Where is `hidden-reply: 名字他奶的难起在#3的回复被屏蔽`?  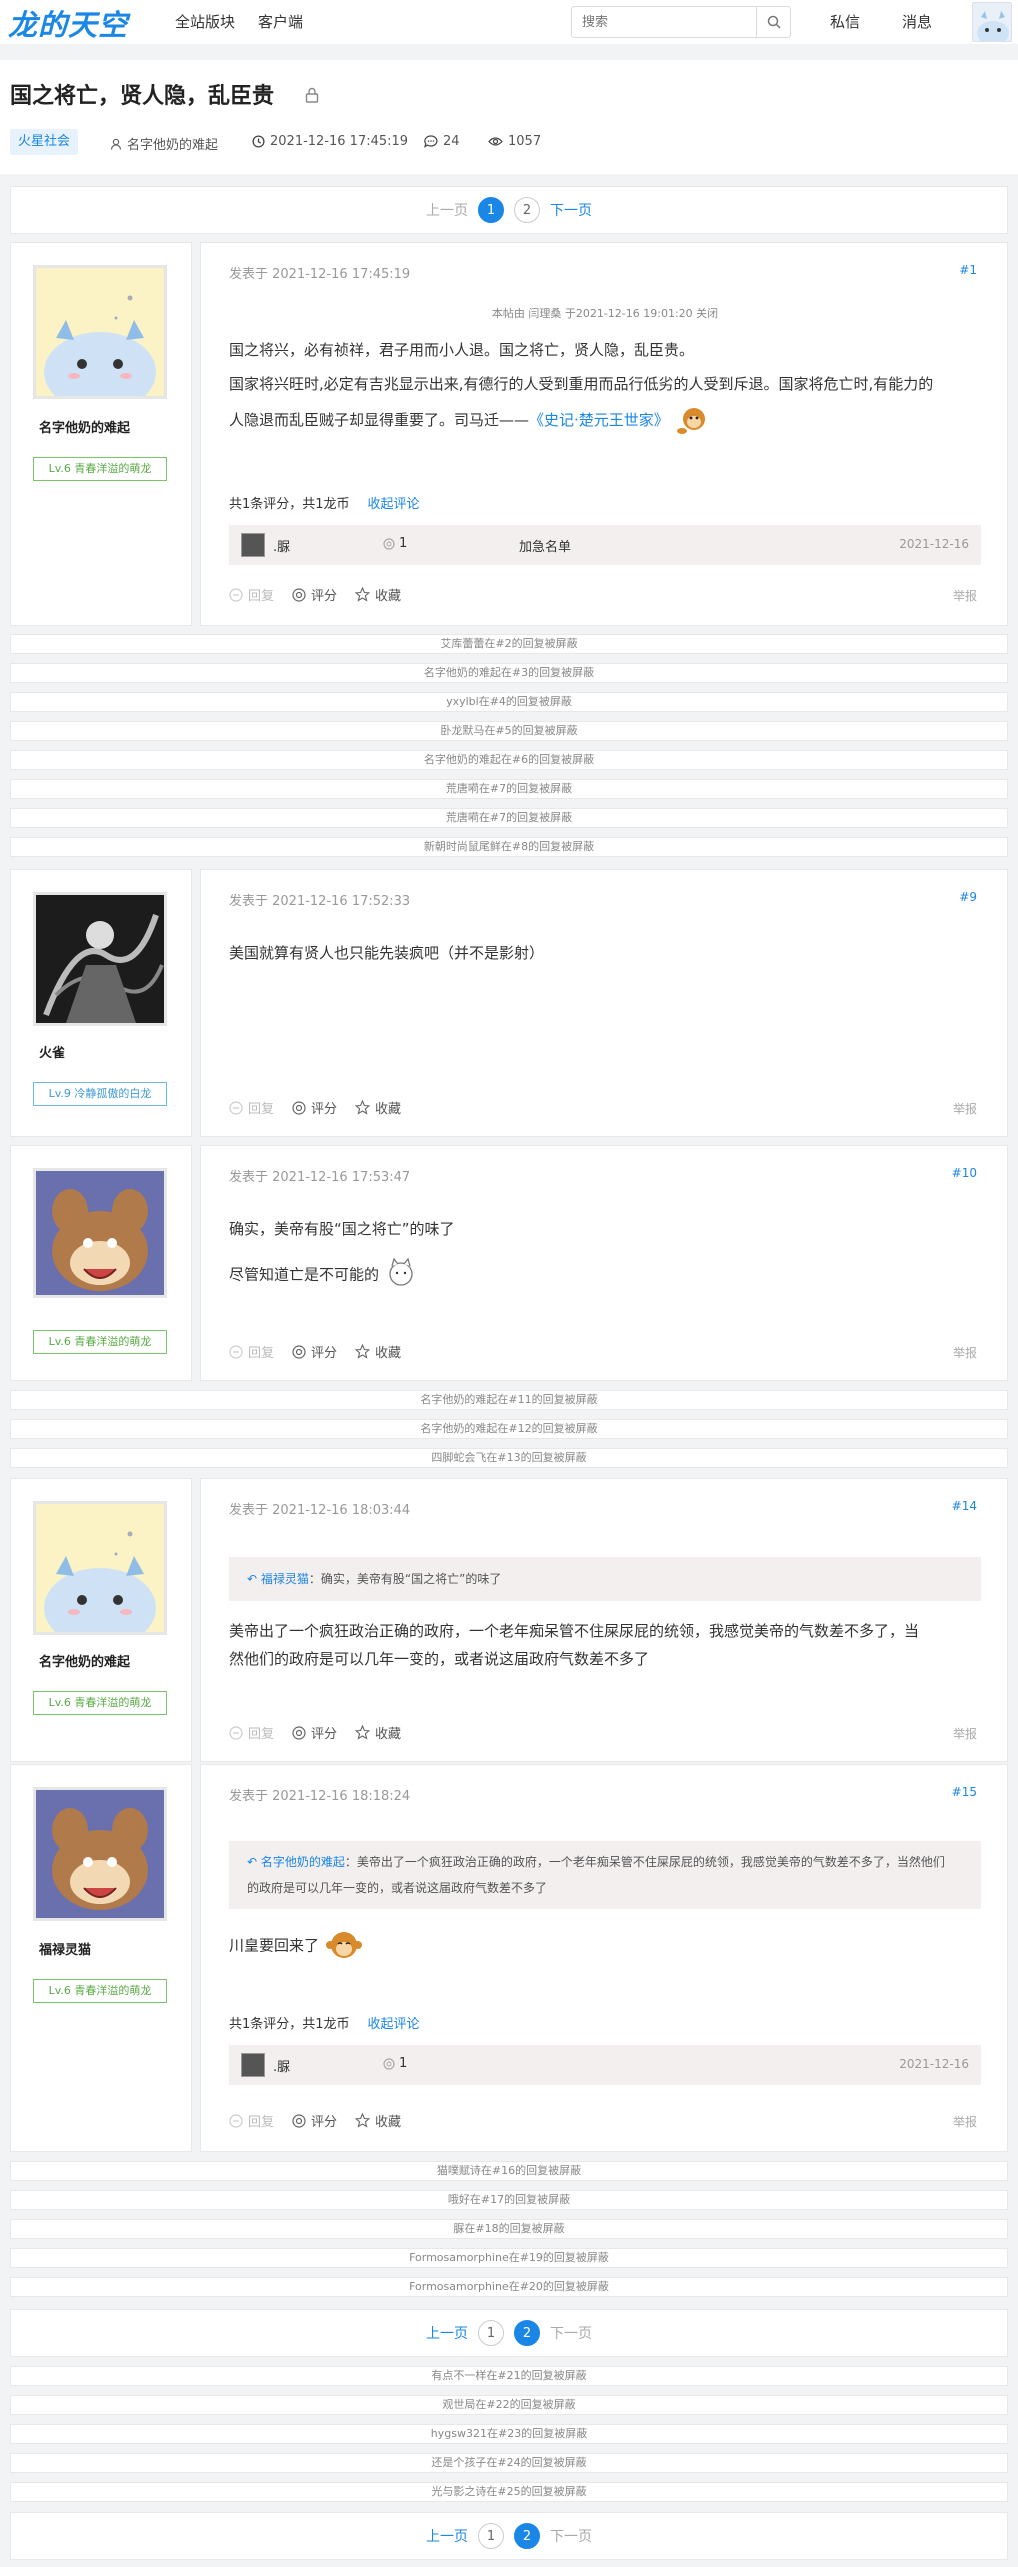
hidden-reply: 名字他奶的难起在#3的回复被屏蔽 is located at coordinates (509, 673).